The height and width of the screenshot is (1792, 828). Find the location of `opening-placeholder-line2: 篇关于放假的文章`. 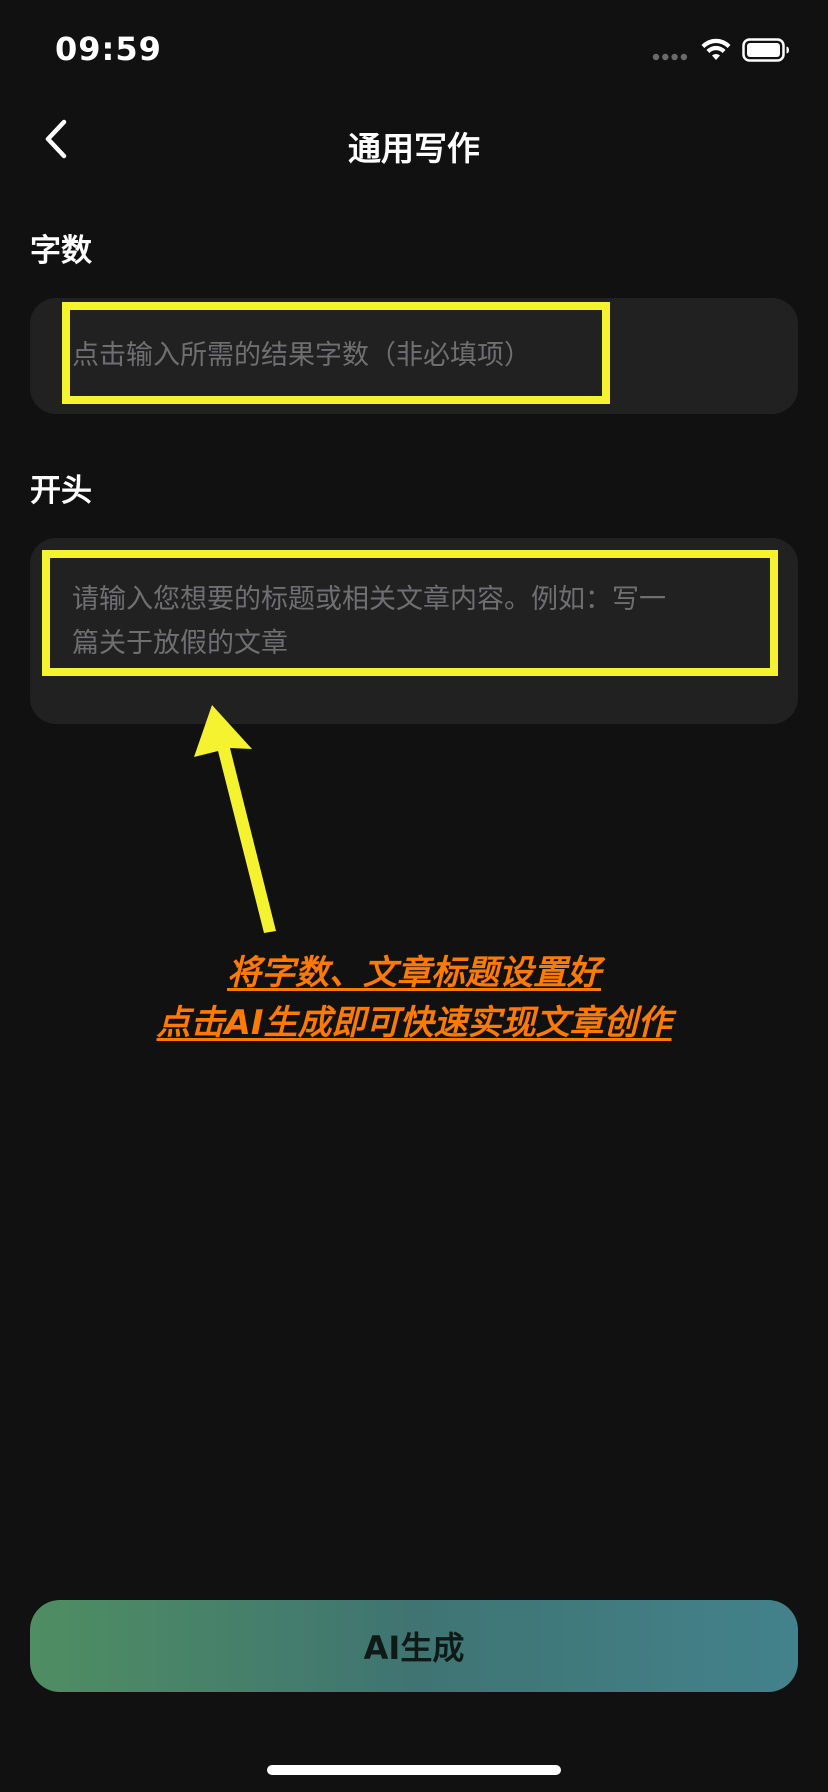

opening-placeholder-line2: 篇关于放假的文章 is located at coordinates (180, 643).